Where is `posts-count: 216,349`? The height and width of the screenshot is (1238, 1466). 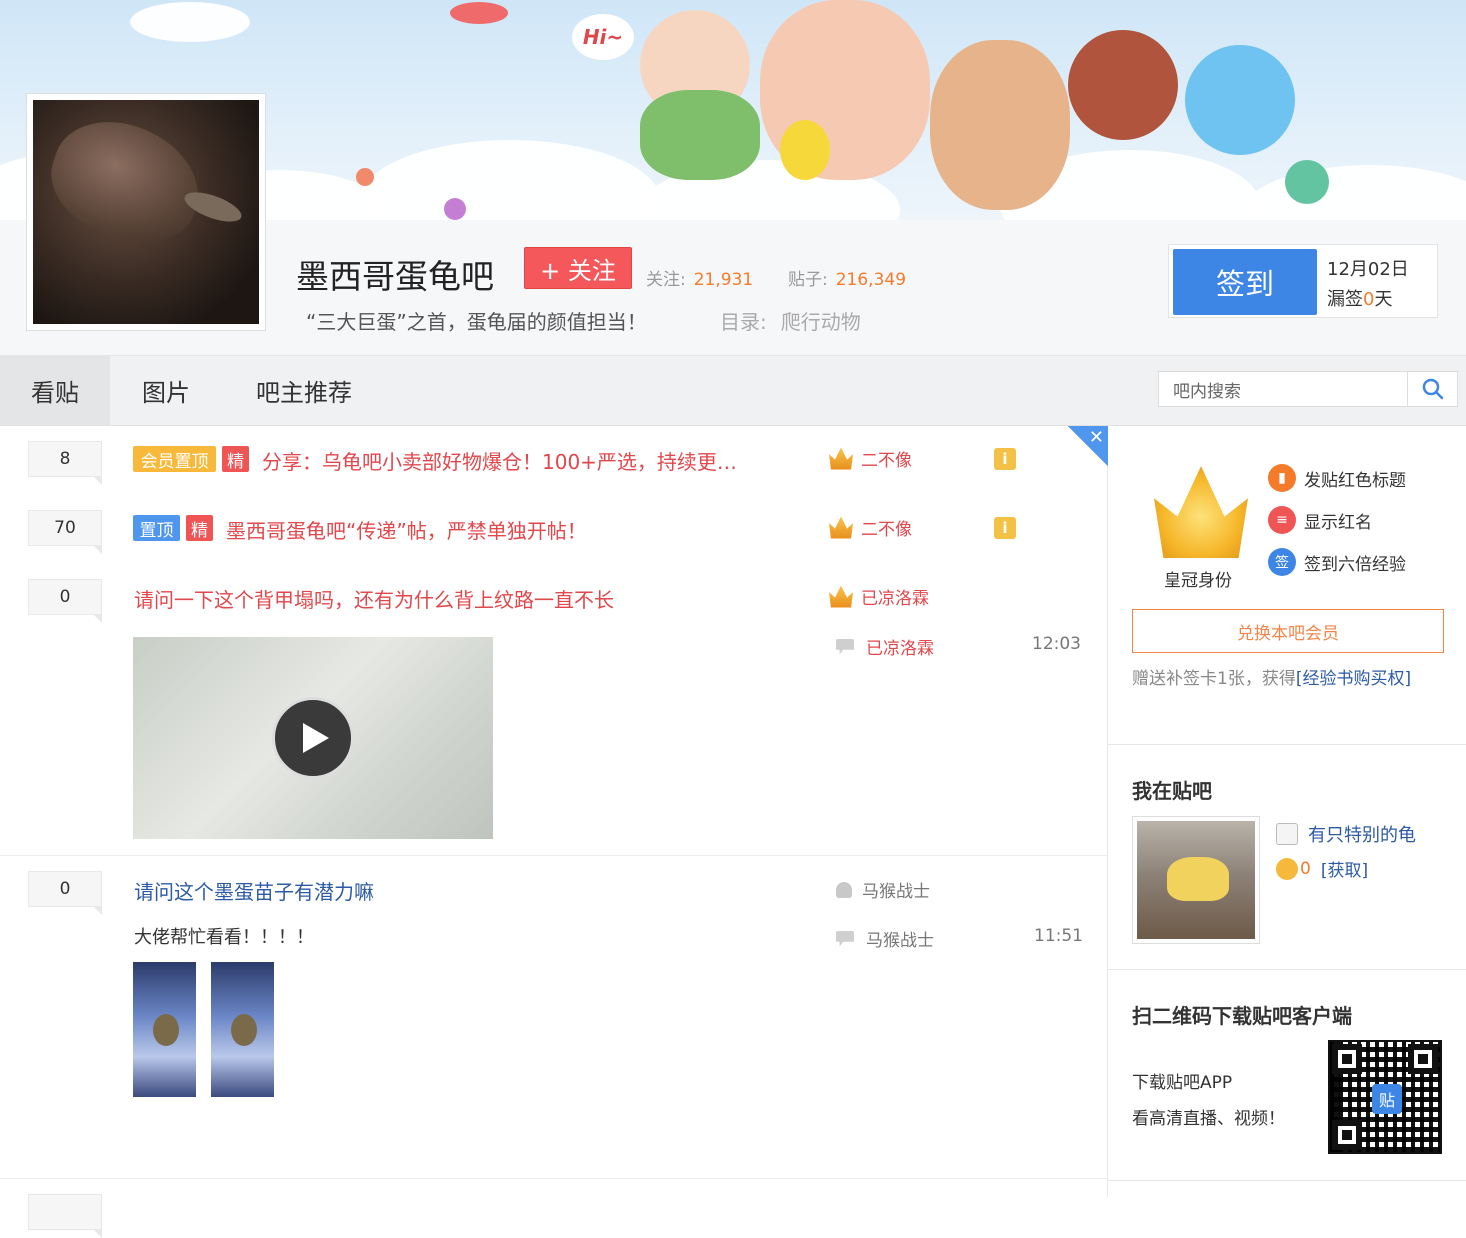
posts-count: 216,349 is located at coordinates (871, 280).